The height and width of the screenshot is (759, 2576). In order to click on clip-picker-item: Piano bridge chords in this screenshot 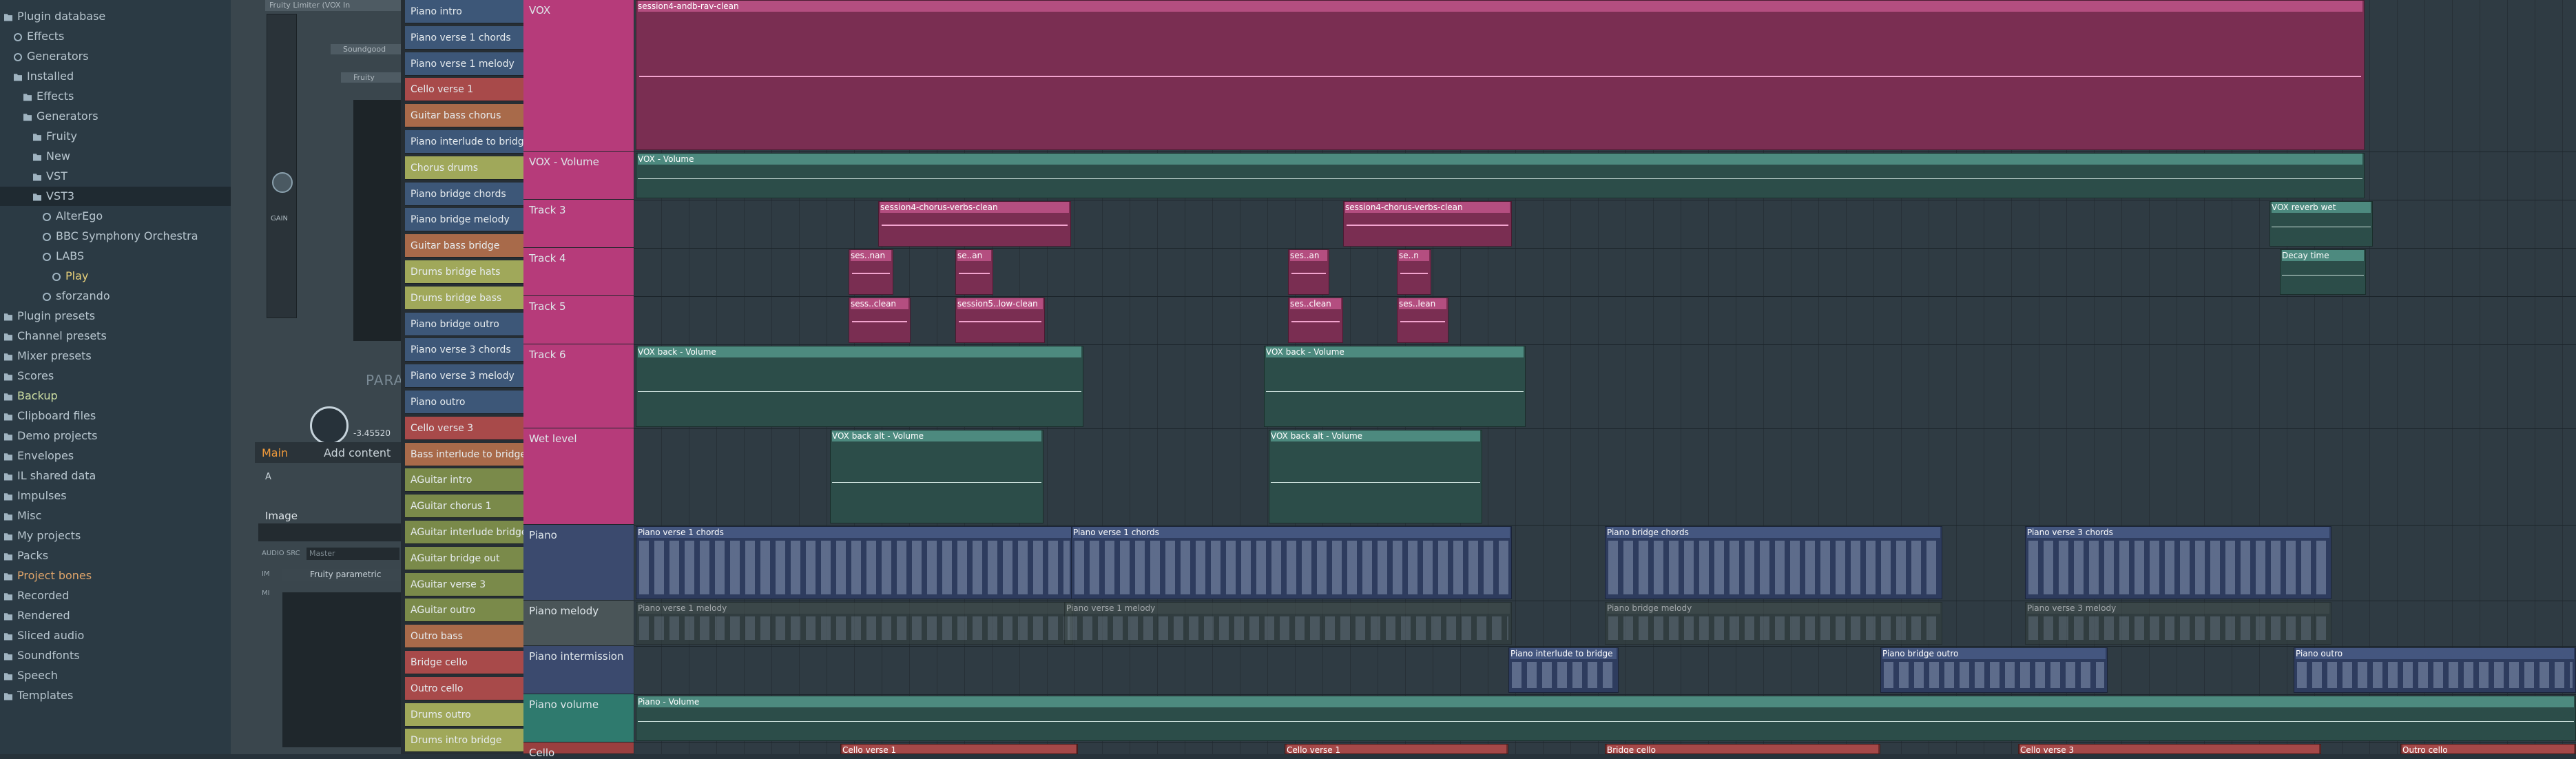, I will do `click(464, 194)`.